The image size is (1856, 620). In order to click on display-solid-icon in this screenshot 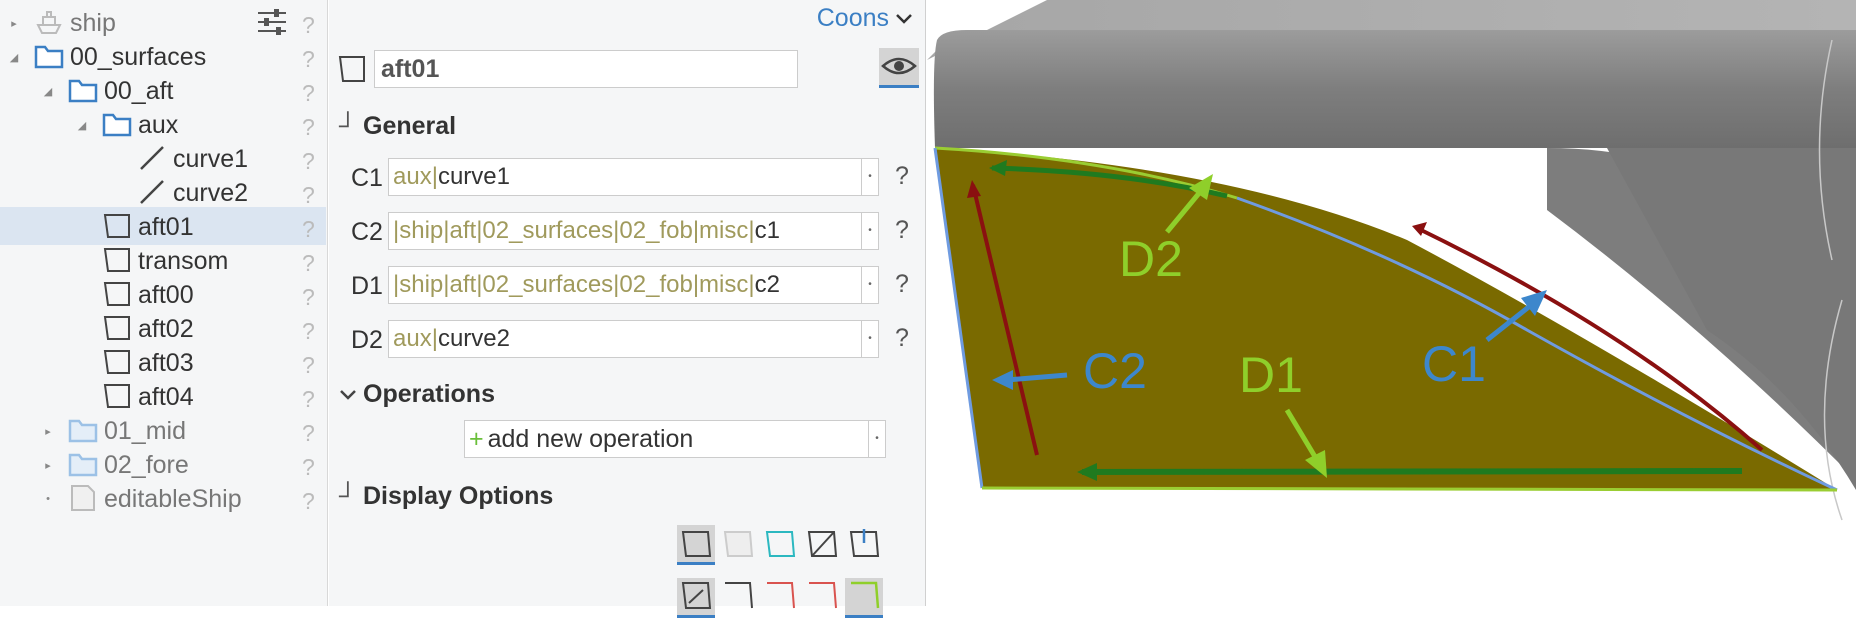, I will do `click(696, 545)`.